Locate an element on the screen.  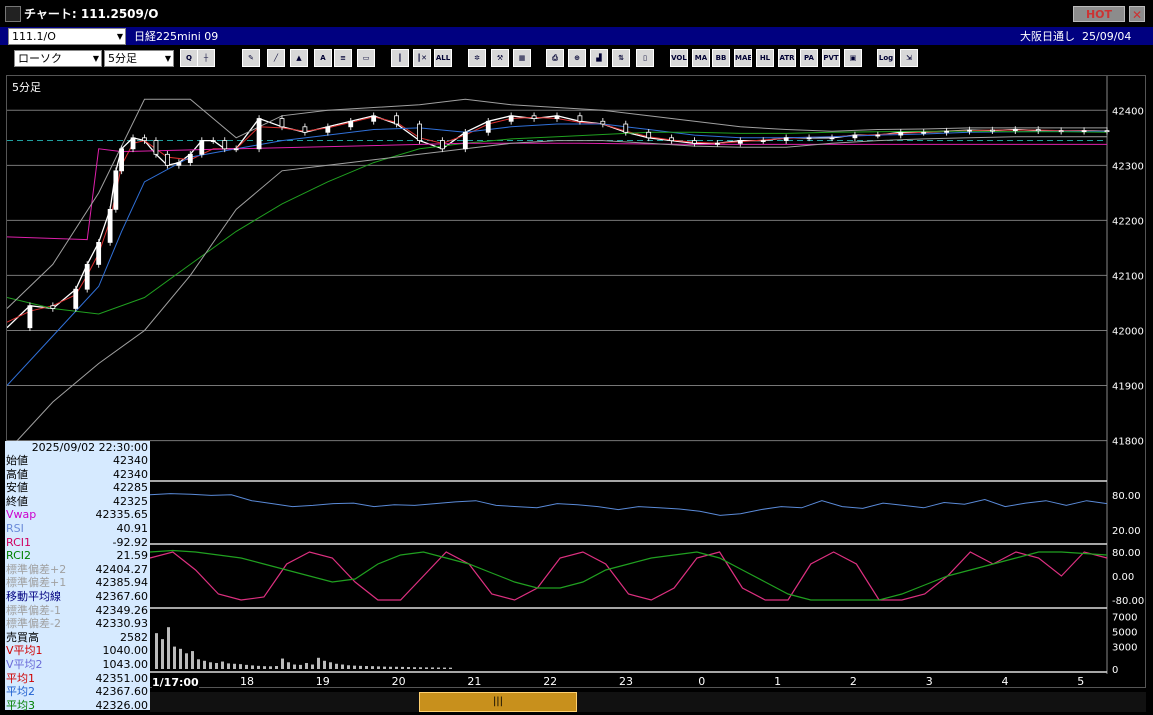
data-panel-value: 2582 is located at coordinates (134, 637).